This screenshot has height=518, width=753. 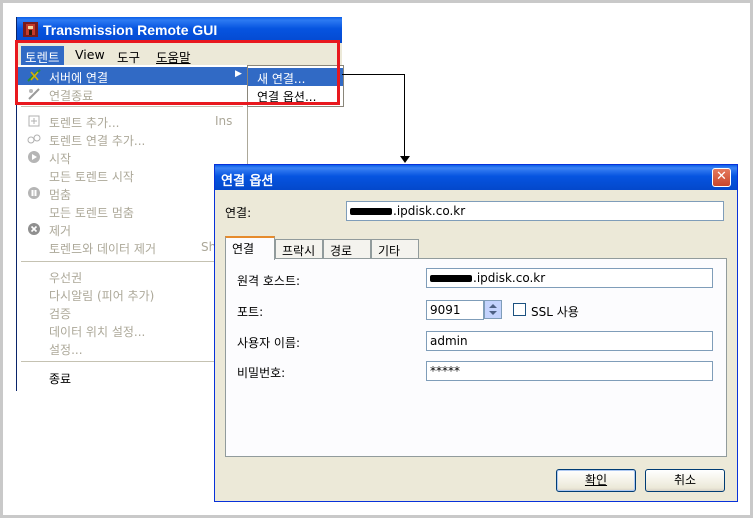 What do you see at coordinates (132, 377) in the screenshot?
I see `menu-item-exit: 종료` at bounding box center [132, 377].